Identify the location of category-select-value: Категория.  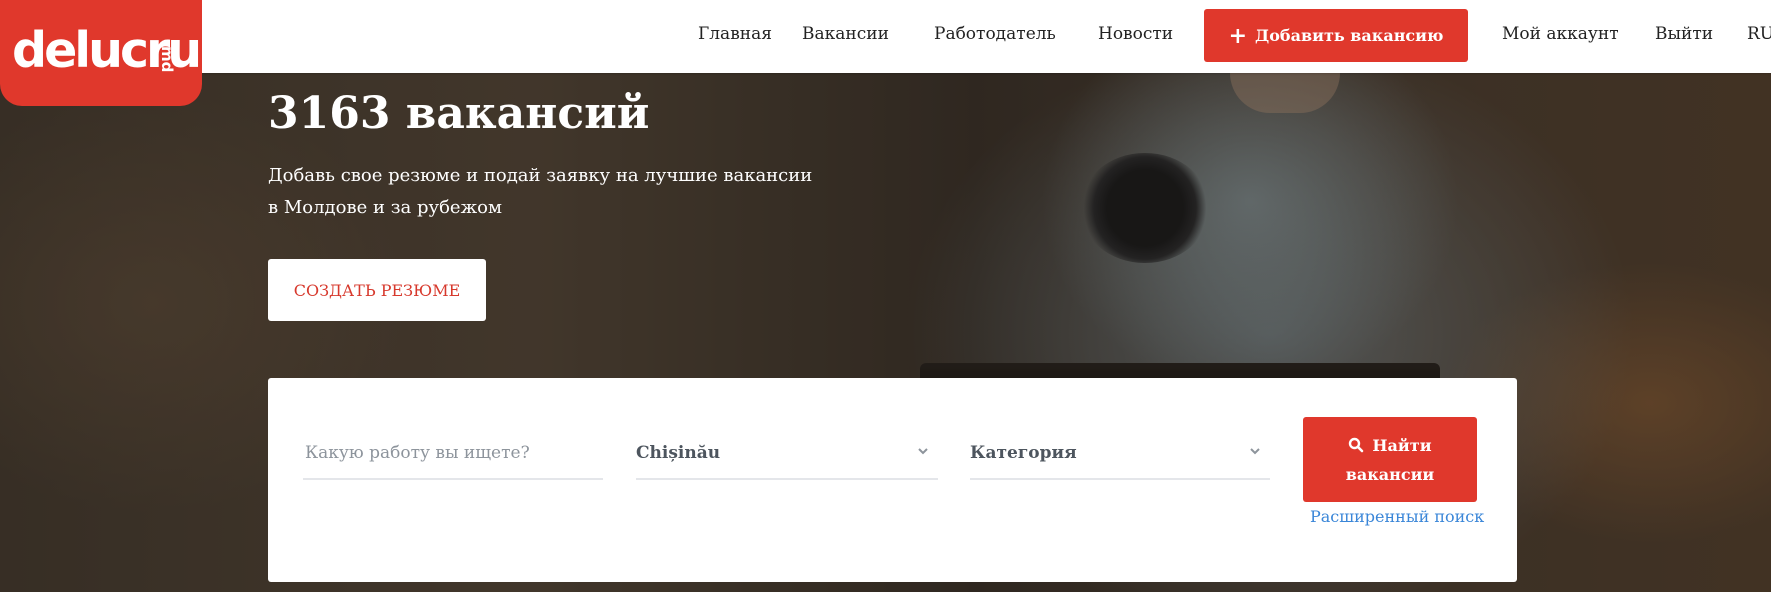
(1023, 453).